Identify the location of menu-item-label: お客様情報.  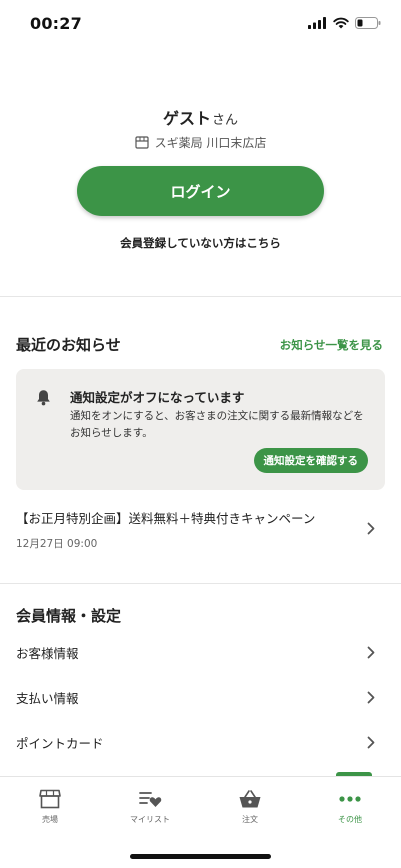
(47, 653).